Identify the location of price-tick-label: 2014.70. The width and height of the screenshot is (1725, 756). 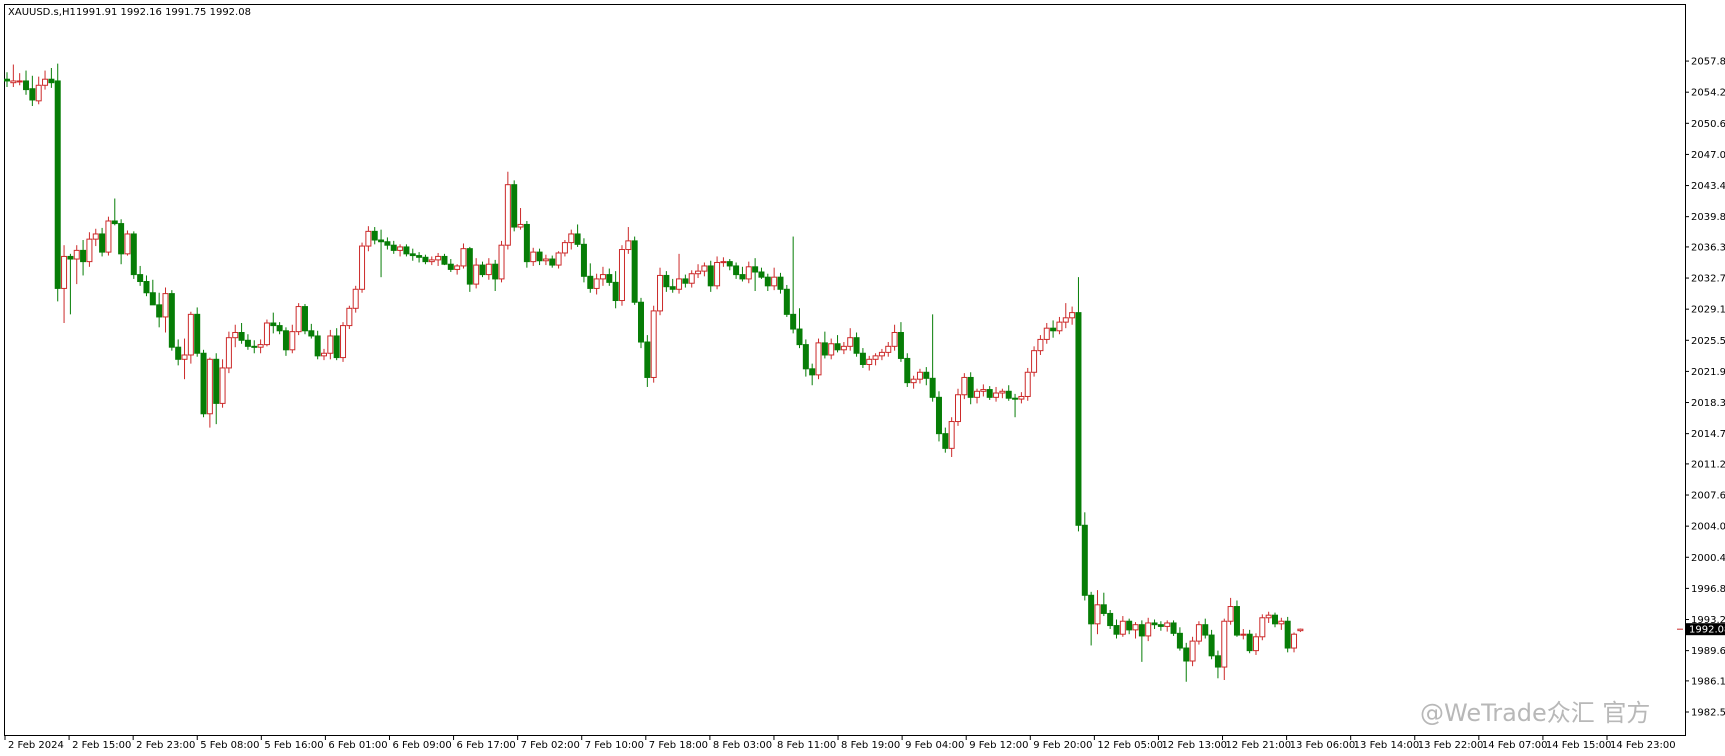
(1708, 434).